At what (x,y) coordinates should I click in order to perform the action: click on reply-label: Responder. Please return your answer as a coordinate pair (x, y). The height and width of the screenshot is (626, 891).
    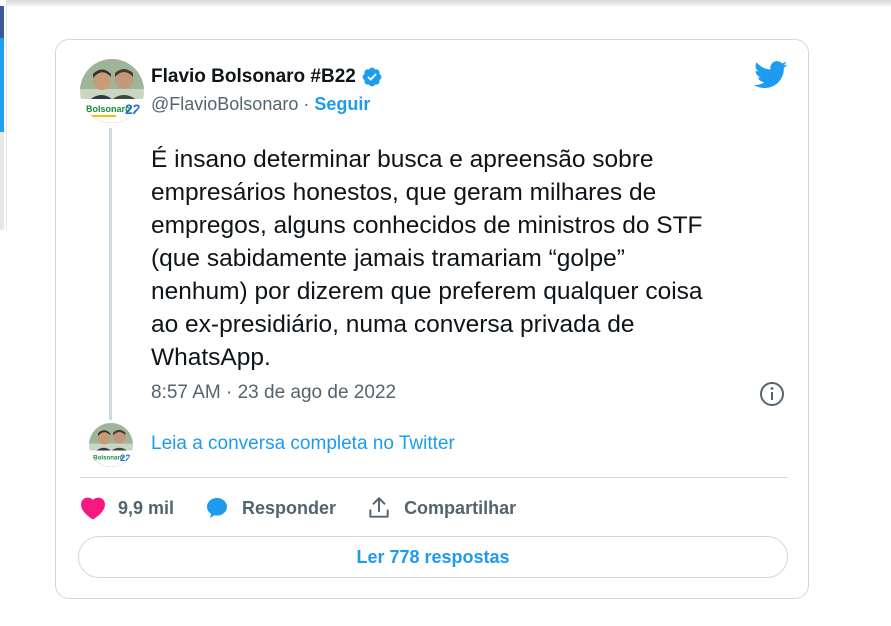
    Looking at the image, I should click on (289, 507).